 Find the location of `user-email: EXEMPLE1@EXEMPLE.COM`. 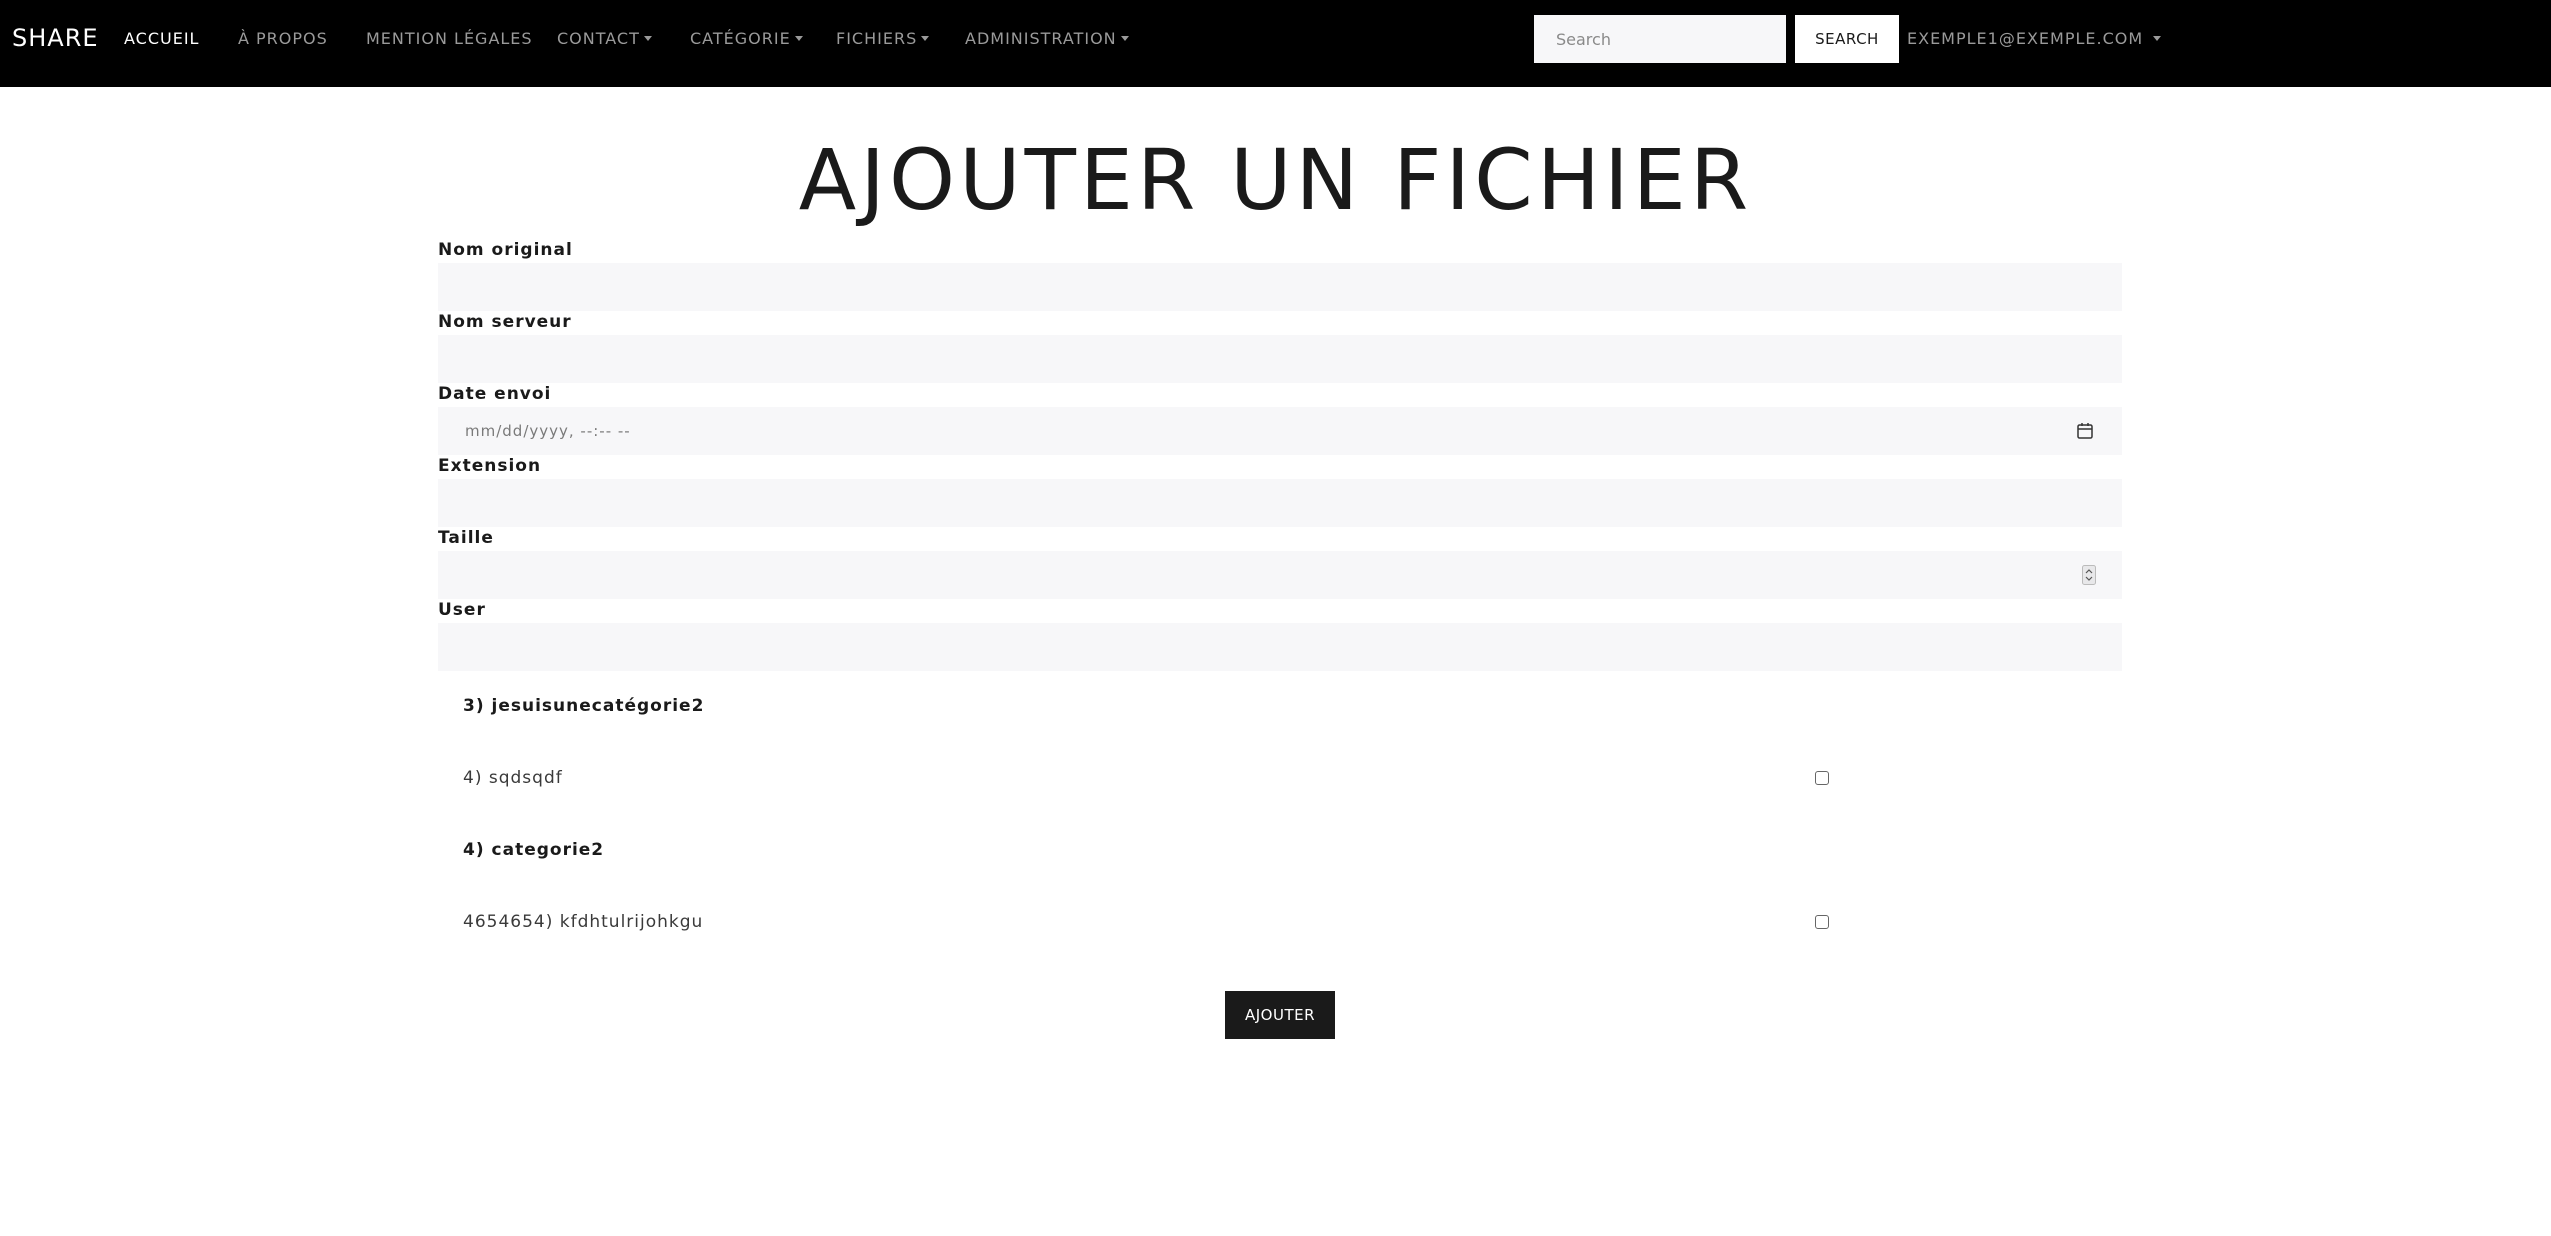

user-email: EXEMPLE1@EXEMPLE.COM is located at coordinates (2025, 38).